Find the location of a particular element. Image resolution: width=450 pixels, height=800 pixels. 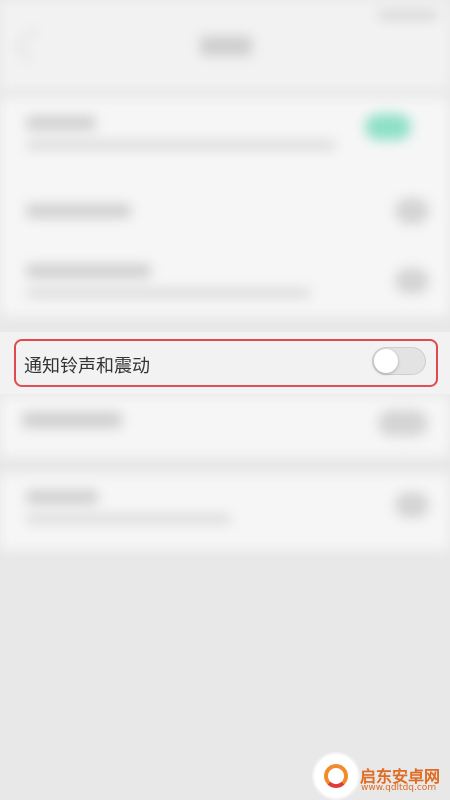

watermark-url: www.qdltdq.com is located at coordinates (399, 788).